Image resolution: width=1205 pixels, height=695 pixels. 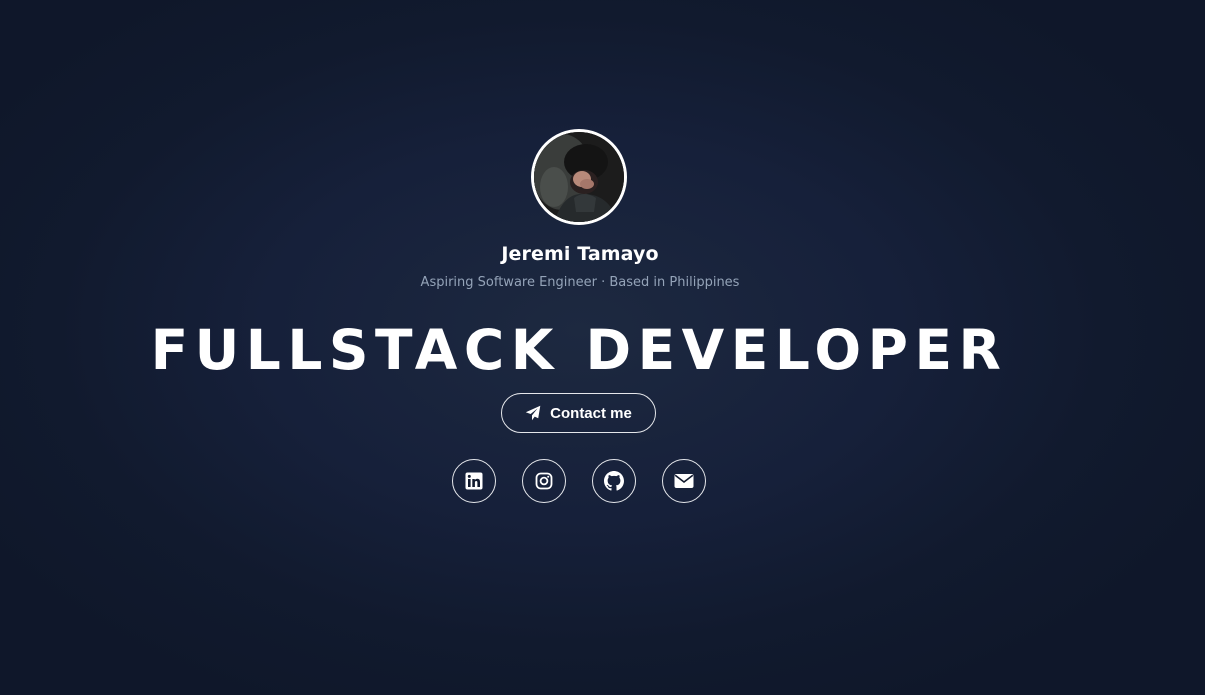 I want to click on instagram-link, so click(x=544, y=481).